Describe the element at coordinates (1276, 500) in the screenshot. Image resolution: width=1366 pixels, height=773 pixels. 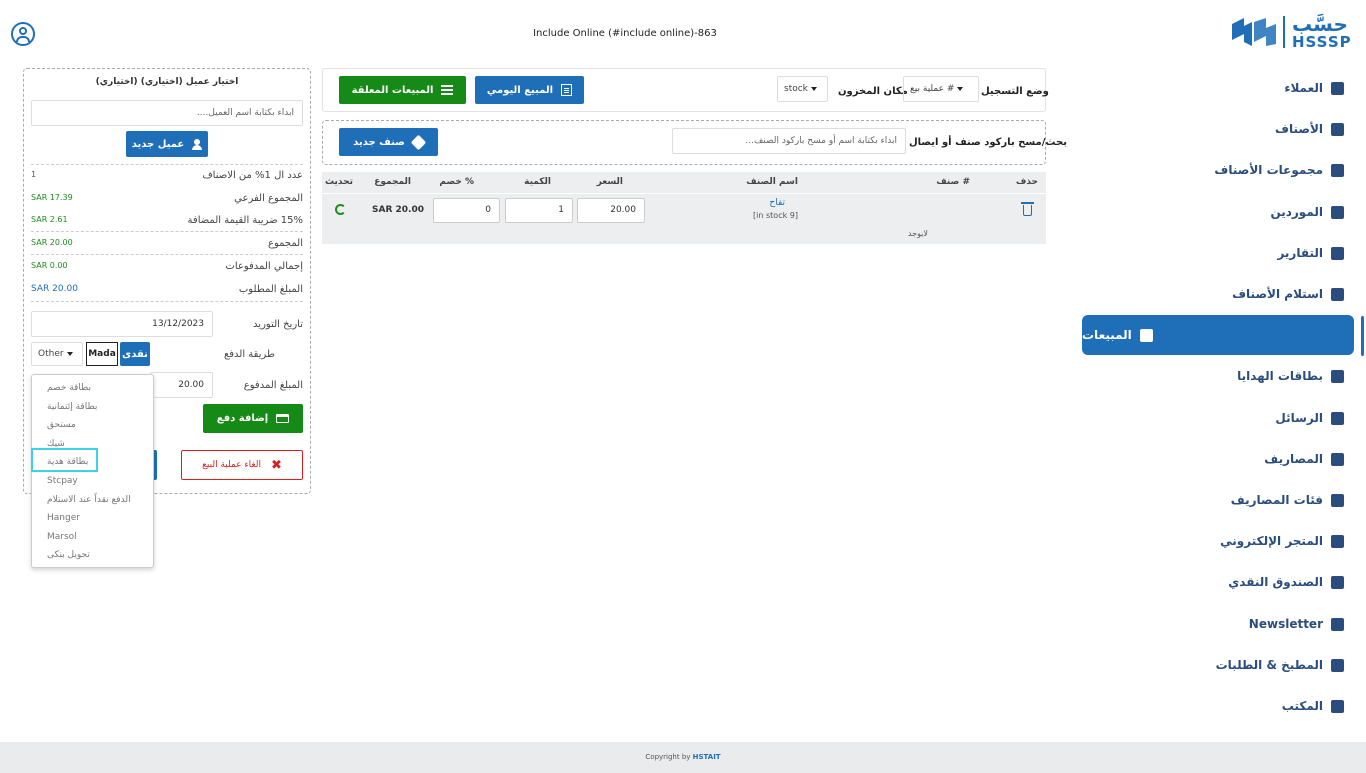
I see `sidebar-item-label: فئات المصاريف` at that location.